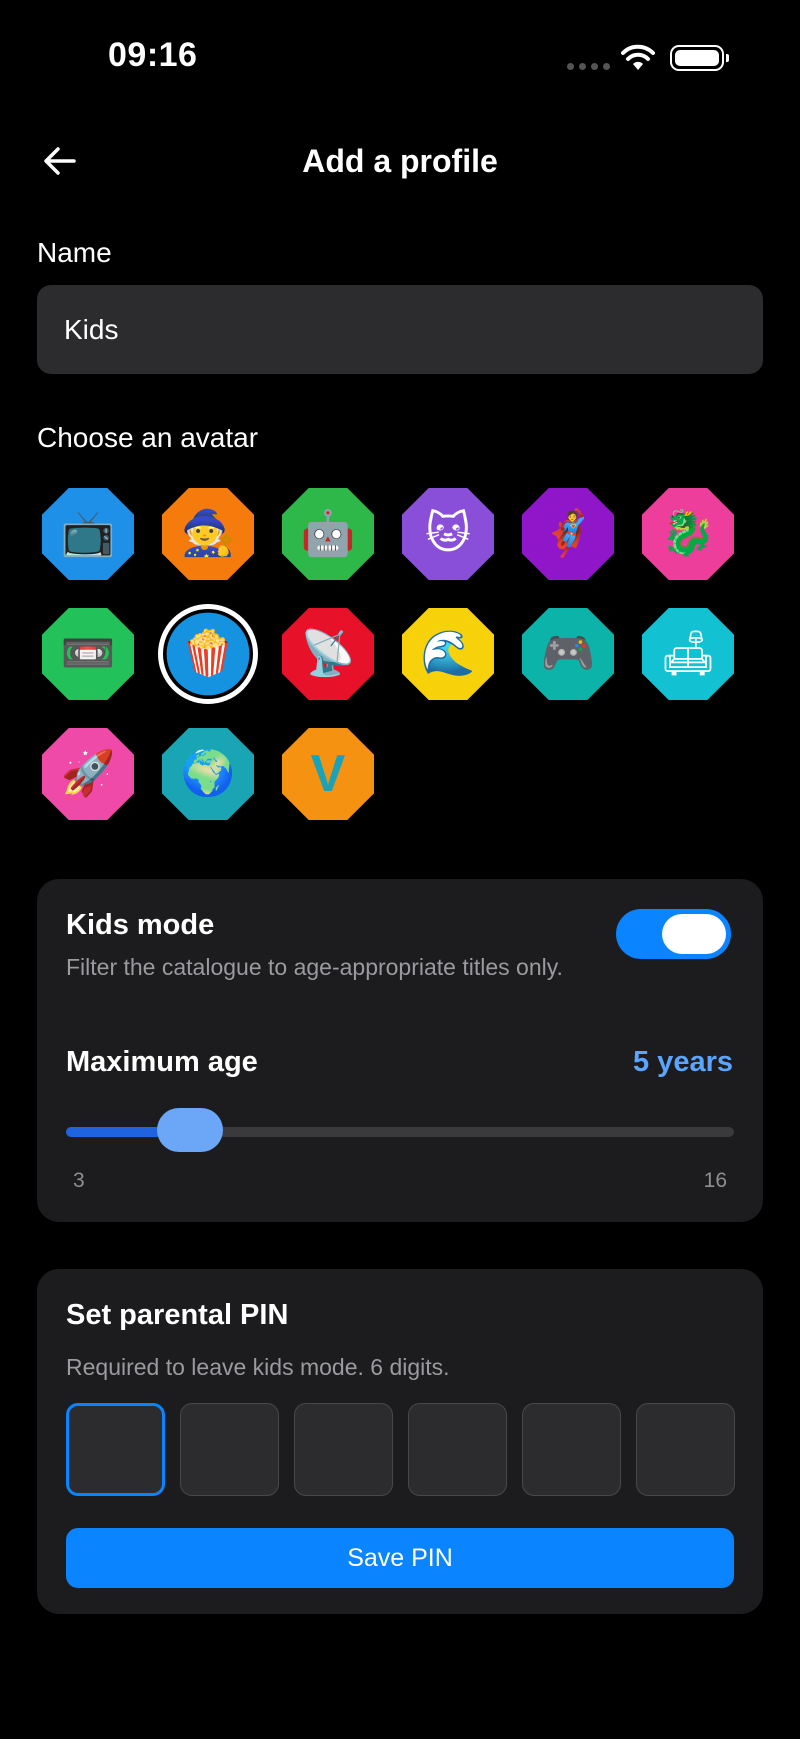 The height and width of the screenshot is (1739, 800). What do you see at coordinates (400, 161) in the screenshot?
I see `page-title: Add a profile` at bounding box center [400, 161].